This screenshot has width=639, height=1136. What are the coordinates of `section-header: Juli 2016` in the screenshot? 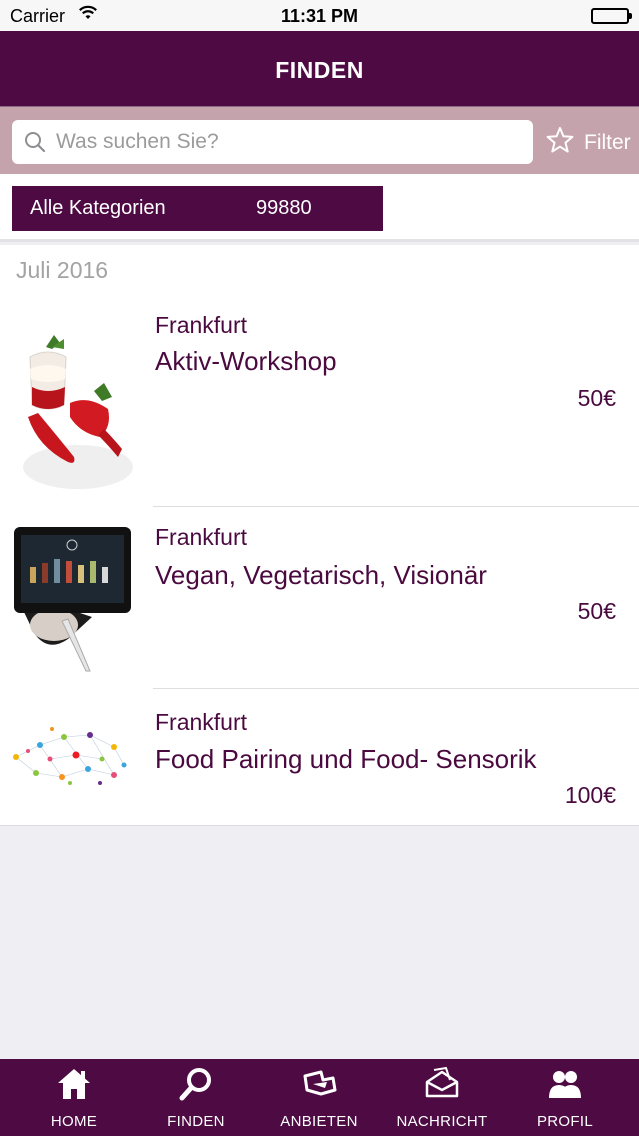 It's located at (62, 270).